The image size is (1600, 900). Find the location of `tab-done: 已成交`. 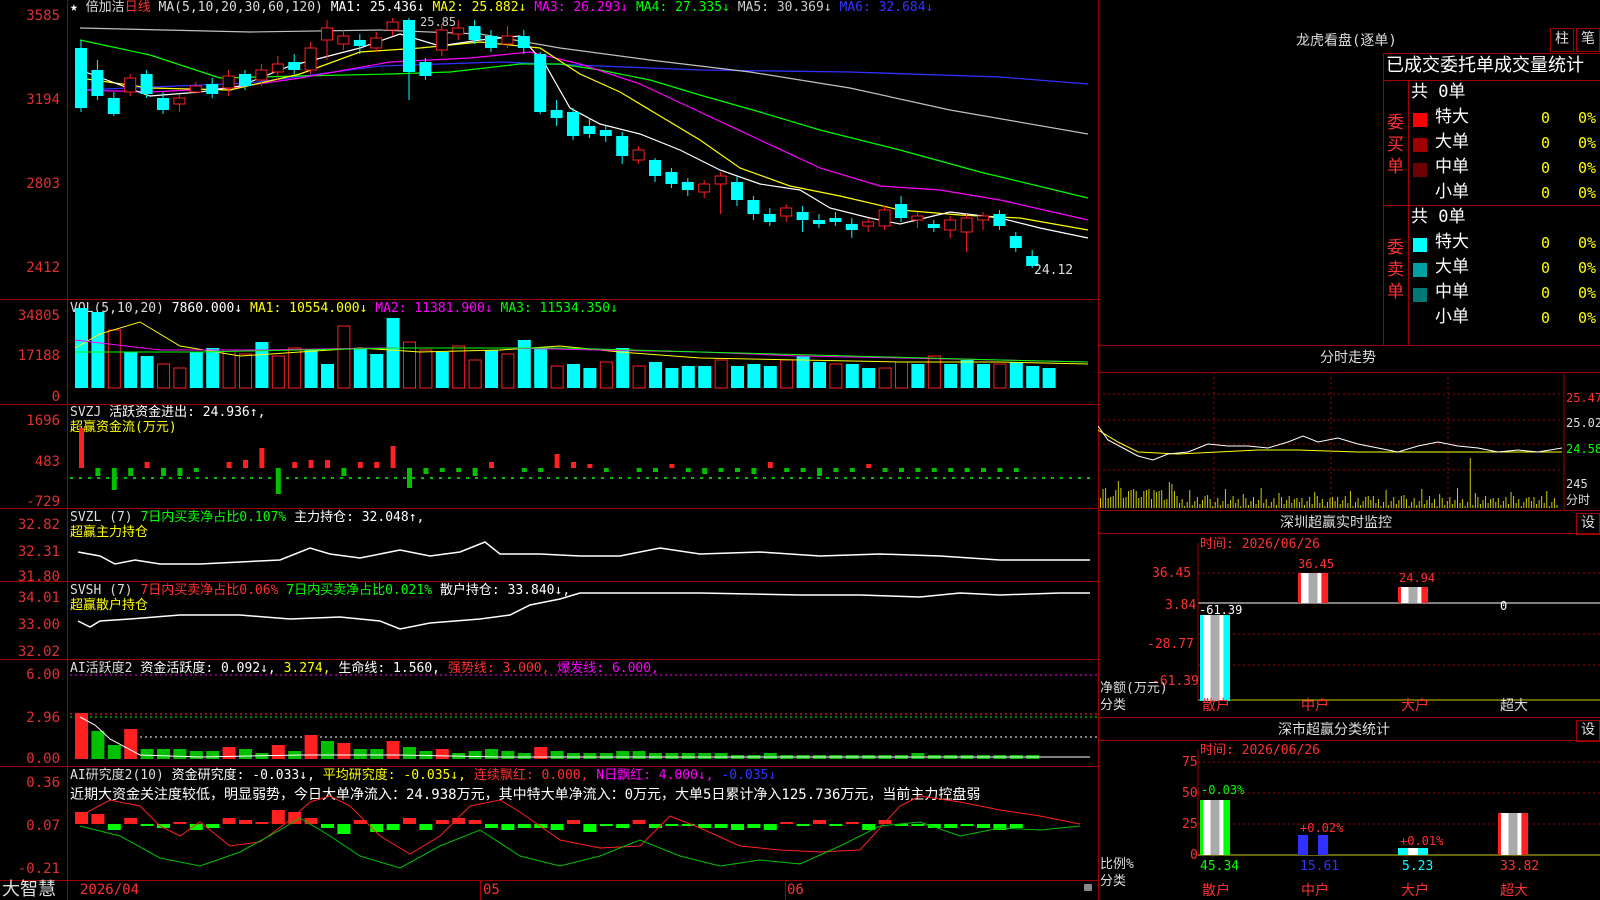

tab-done: 已成交 is located at coordinates (1413, 65).